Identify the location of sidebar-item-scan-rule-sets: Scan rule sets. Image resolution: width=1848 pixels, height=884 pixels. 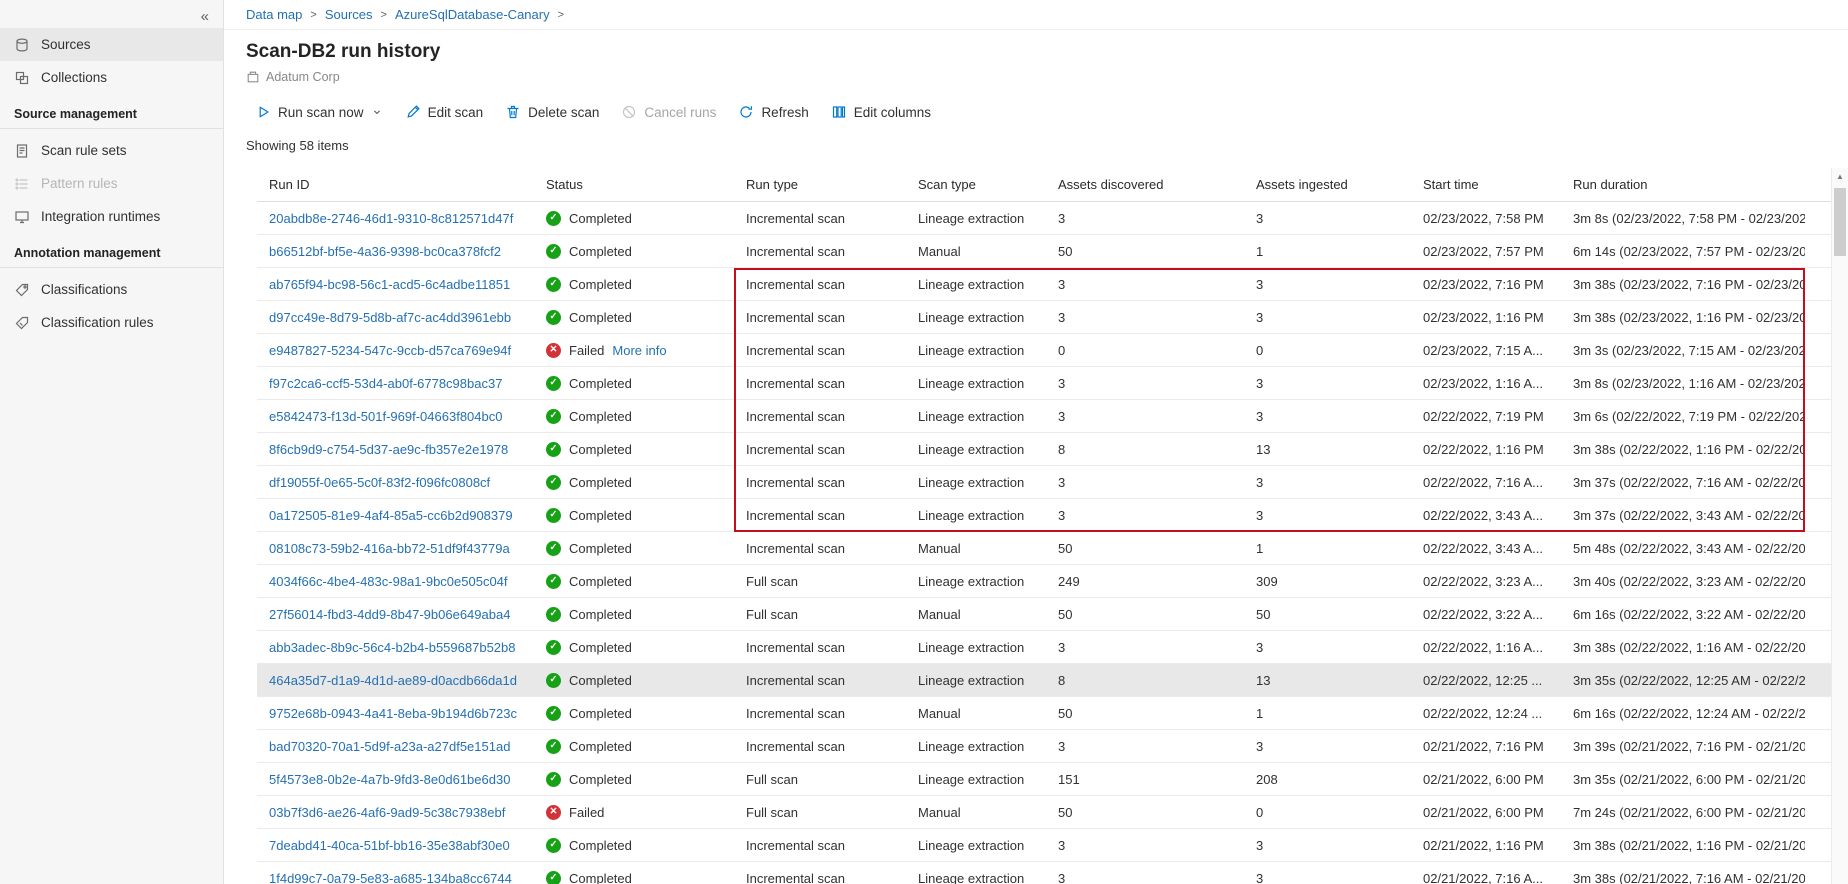
(111, 150).